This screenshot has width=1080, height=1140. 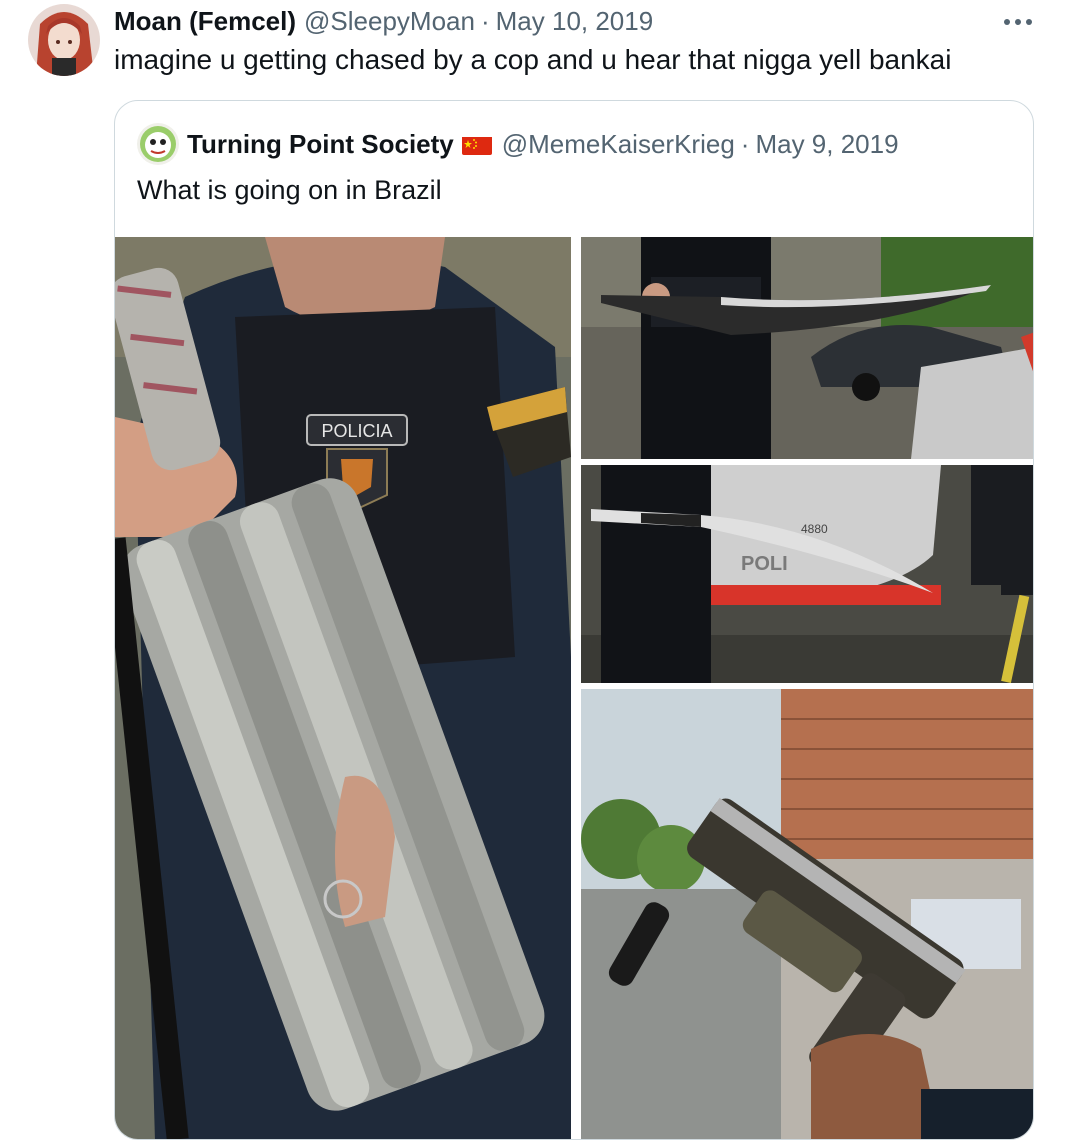 I want to click on quoted-avatar, so click(x=158, y=144).